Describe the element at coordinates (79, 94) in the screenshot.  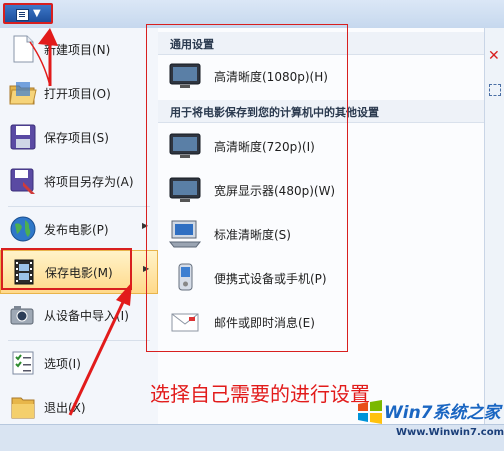
I see `menu-item-open-project: 打开项目(O)` at that location.